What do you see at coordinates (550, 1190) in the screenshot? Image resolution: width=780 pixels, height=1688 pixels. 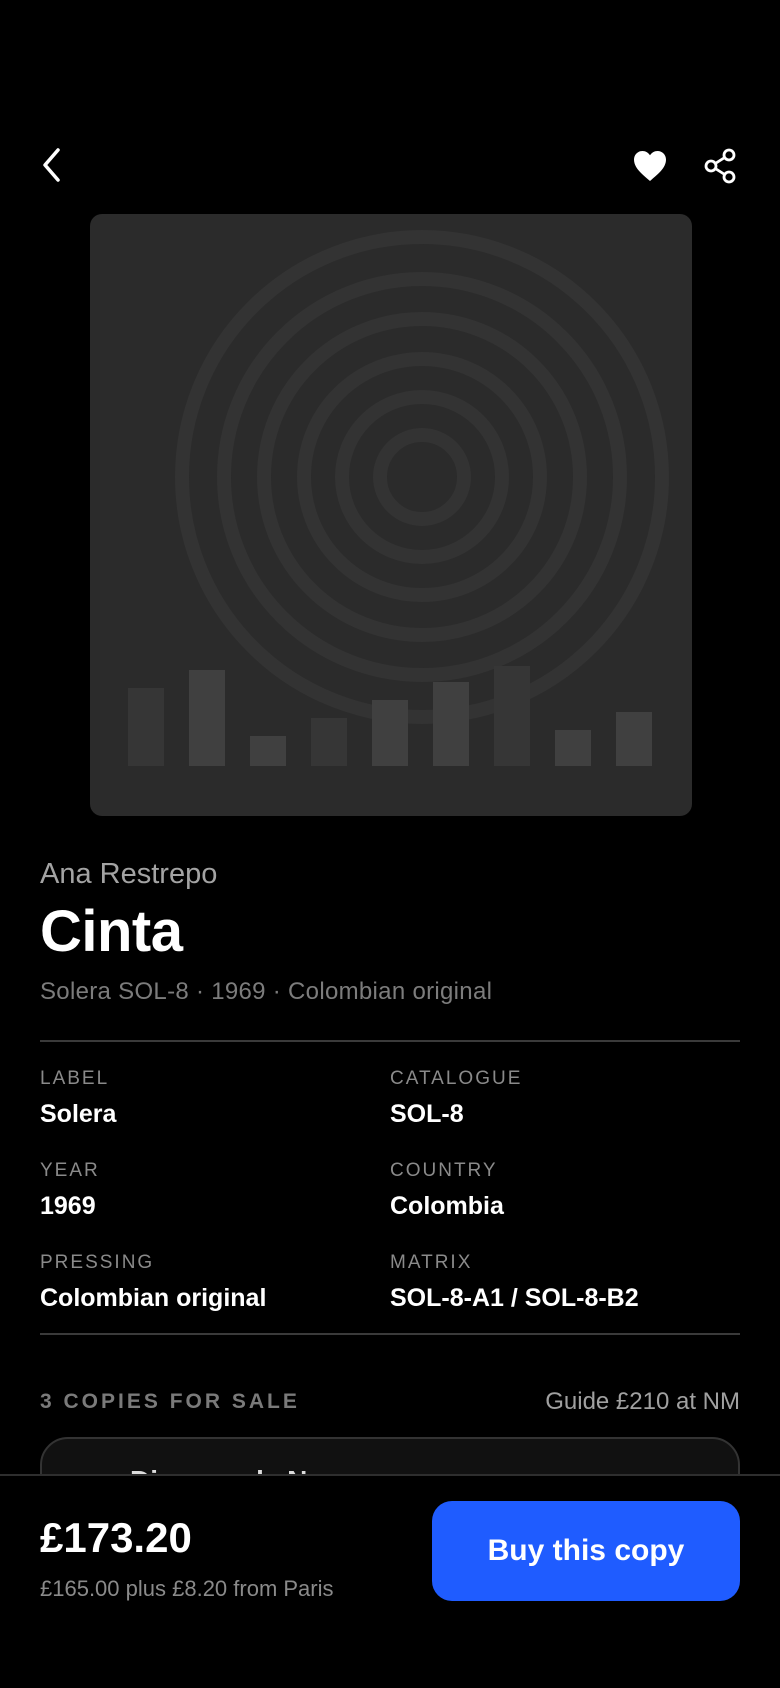 I see `spec-country: COUNTRY Colombia` at bounding box center [550, 1190].